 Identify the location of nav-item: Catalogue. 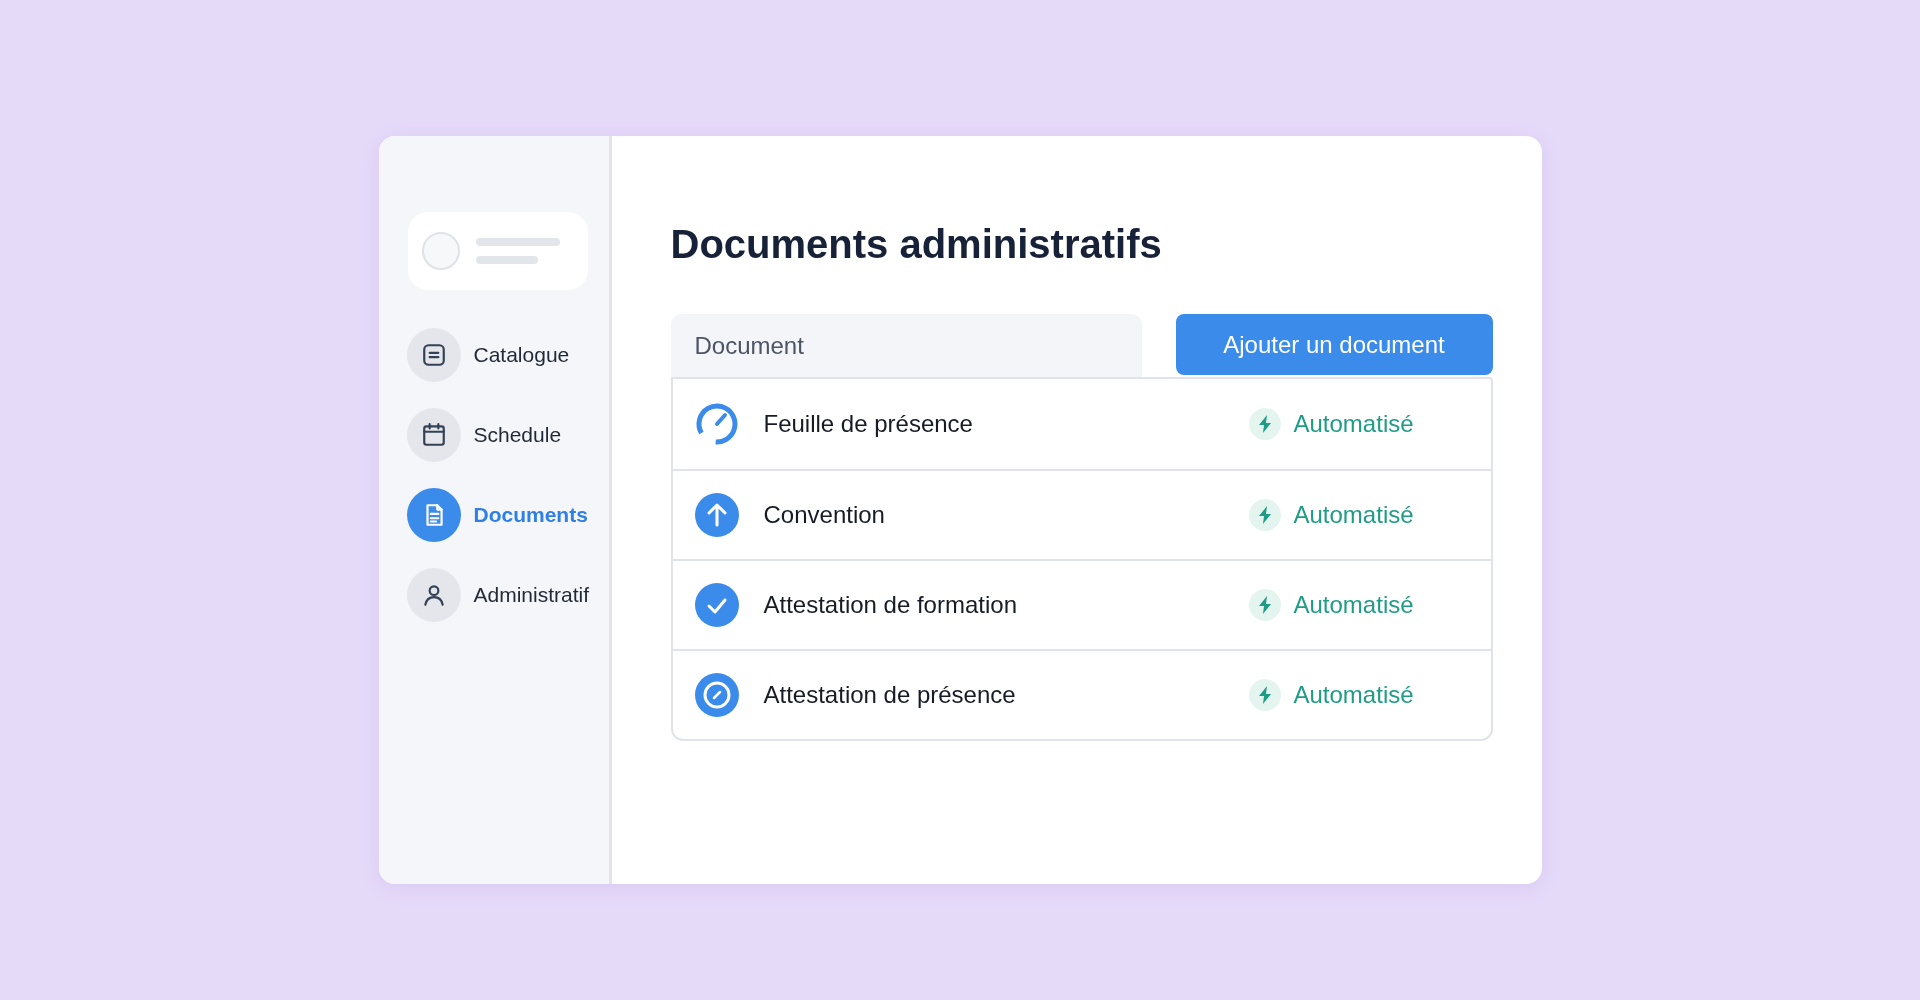
(507, 355).